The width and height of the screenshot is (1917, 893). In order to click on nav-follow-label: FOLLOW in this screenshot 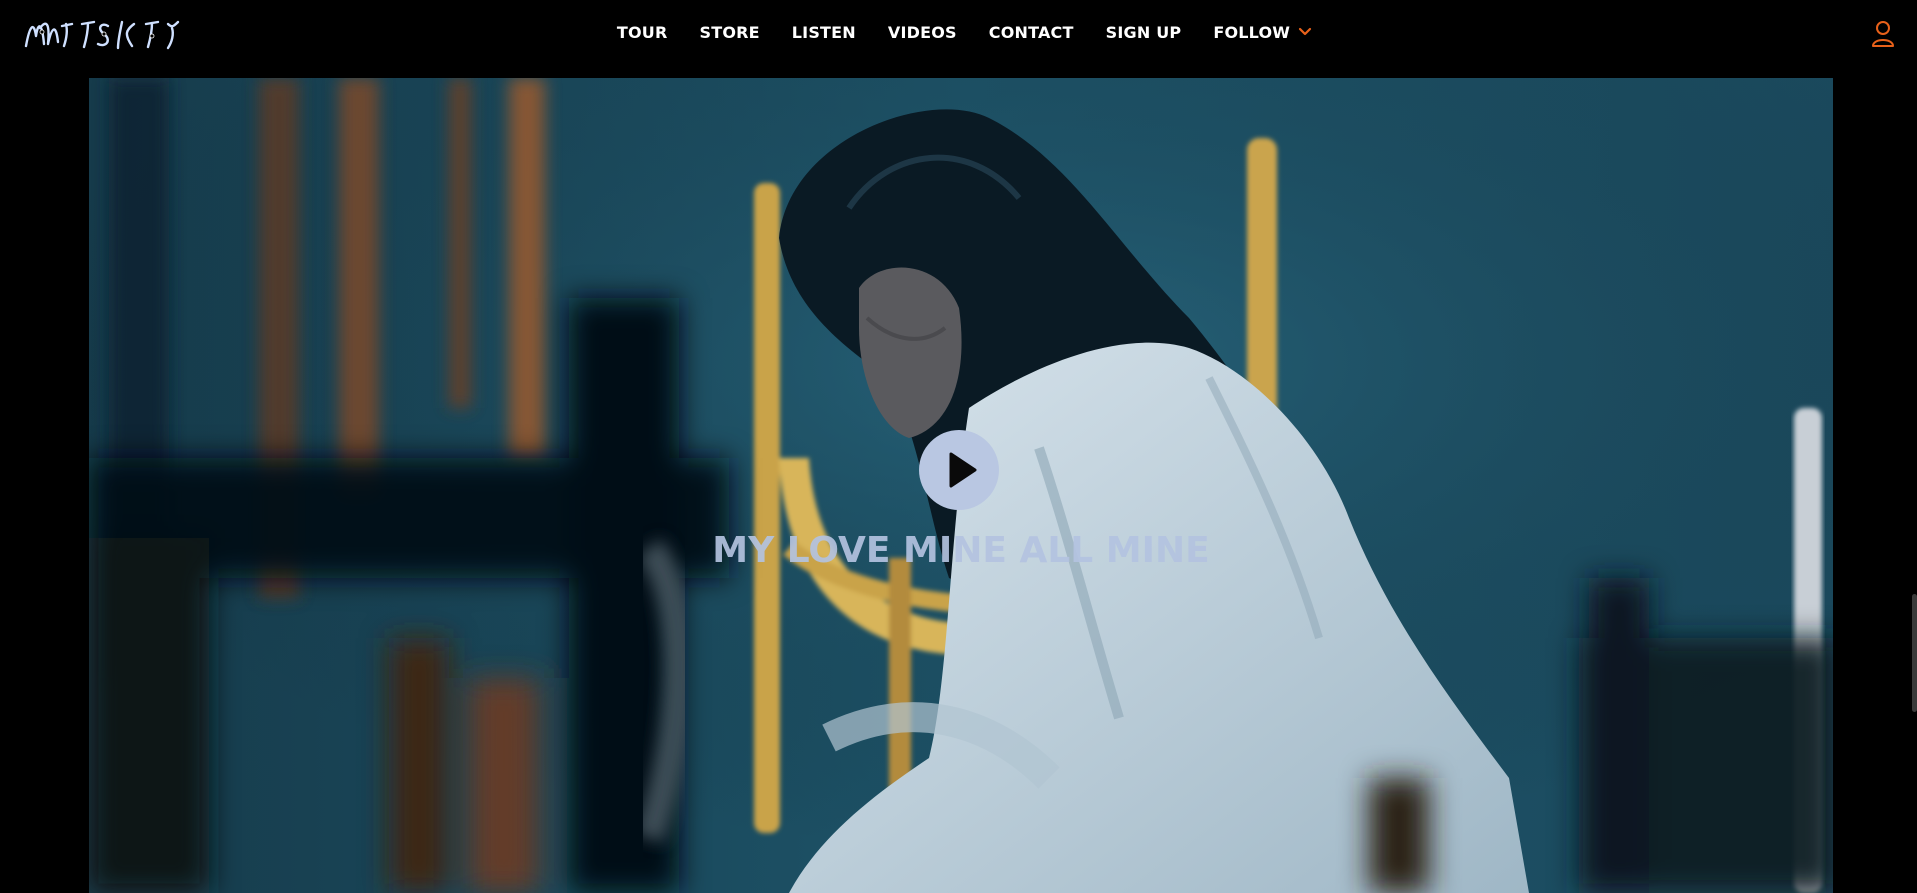, I will do `click(1252, 32)`.